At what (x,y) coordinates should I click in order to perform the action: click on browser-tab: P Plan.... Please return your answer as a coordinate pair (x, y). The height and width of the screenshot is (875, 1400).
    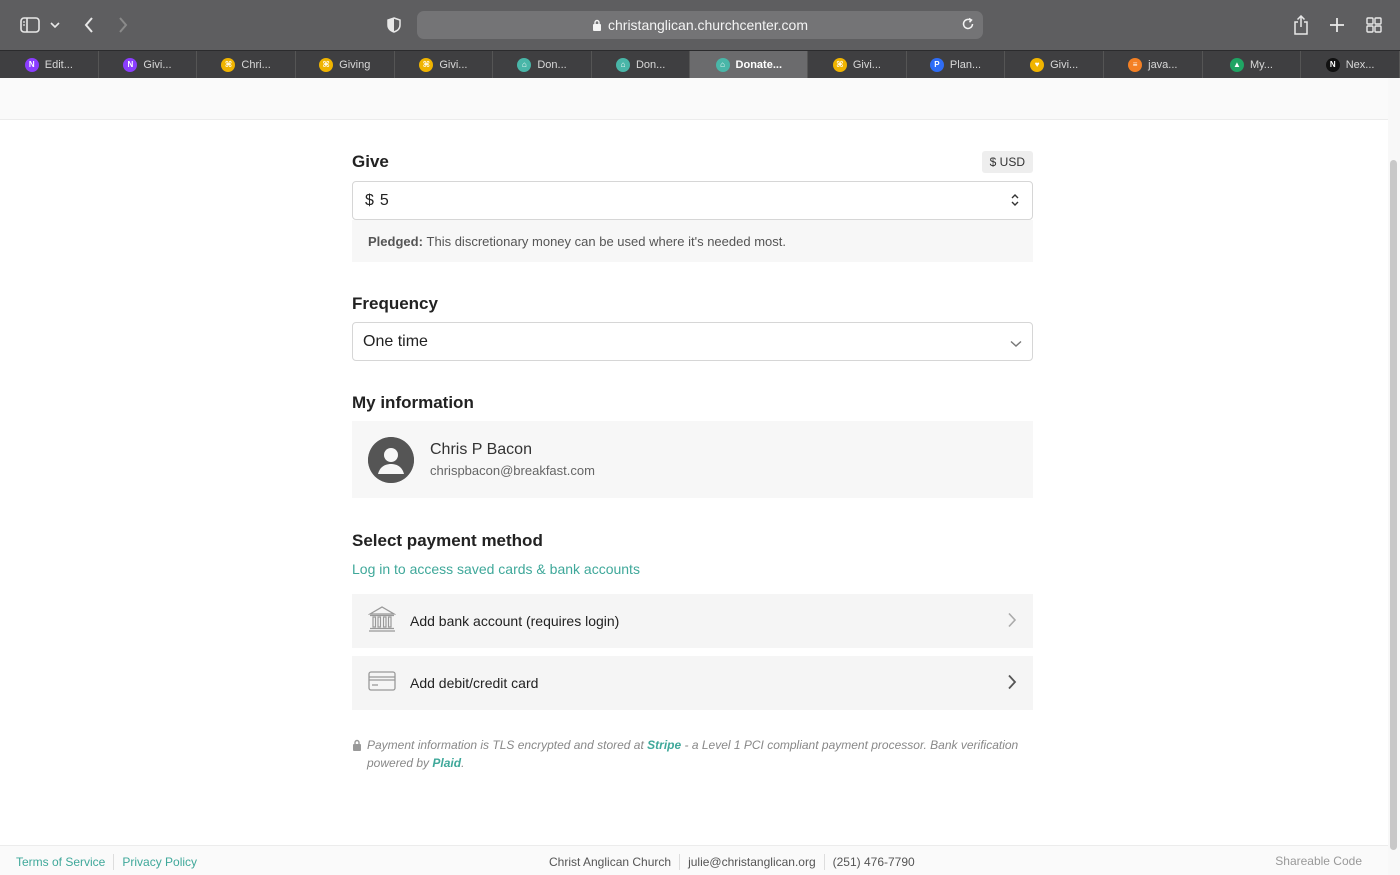
    Looking at the image, I should click on (956, 64).